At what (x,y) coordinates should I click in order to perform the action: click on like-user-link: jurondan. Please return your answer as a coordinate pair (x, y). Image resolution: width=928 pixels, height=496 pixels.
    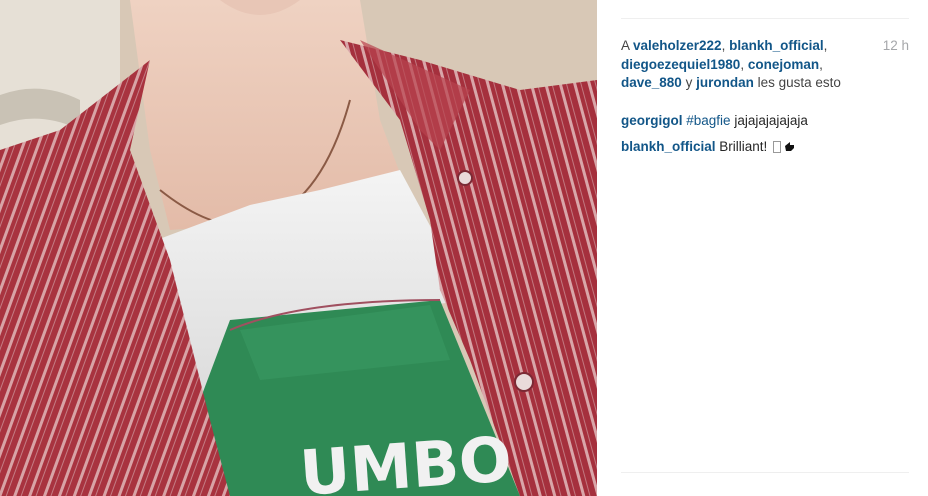
    Looking at the image, I should click on (725, 82).